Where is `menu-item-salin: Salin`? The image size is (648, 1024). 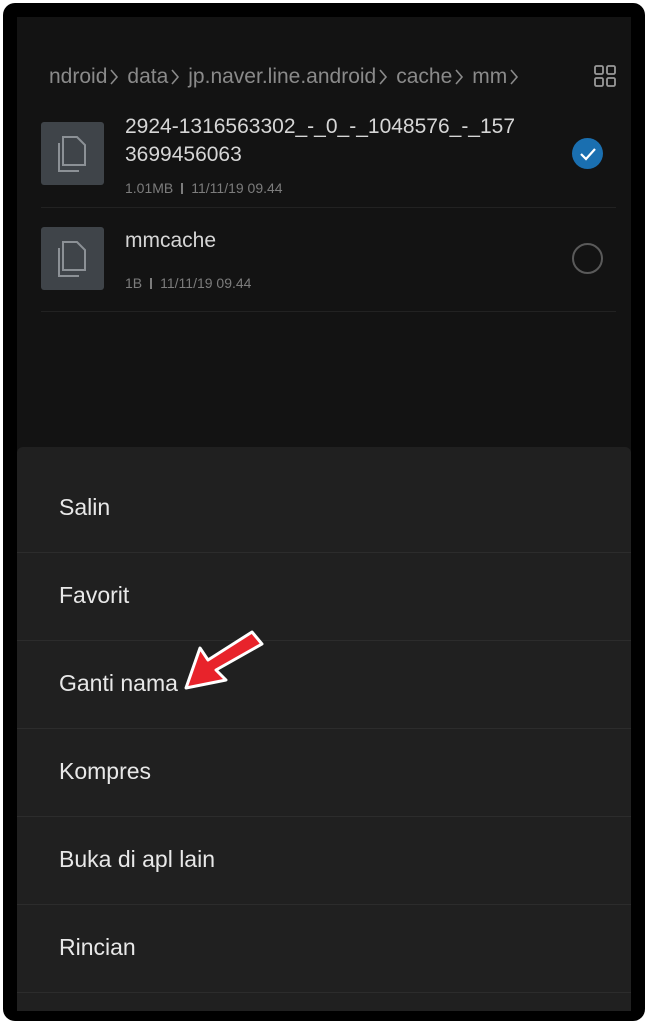
menu-item-salin: Salin is located at coordinates (324, 508).